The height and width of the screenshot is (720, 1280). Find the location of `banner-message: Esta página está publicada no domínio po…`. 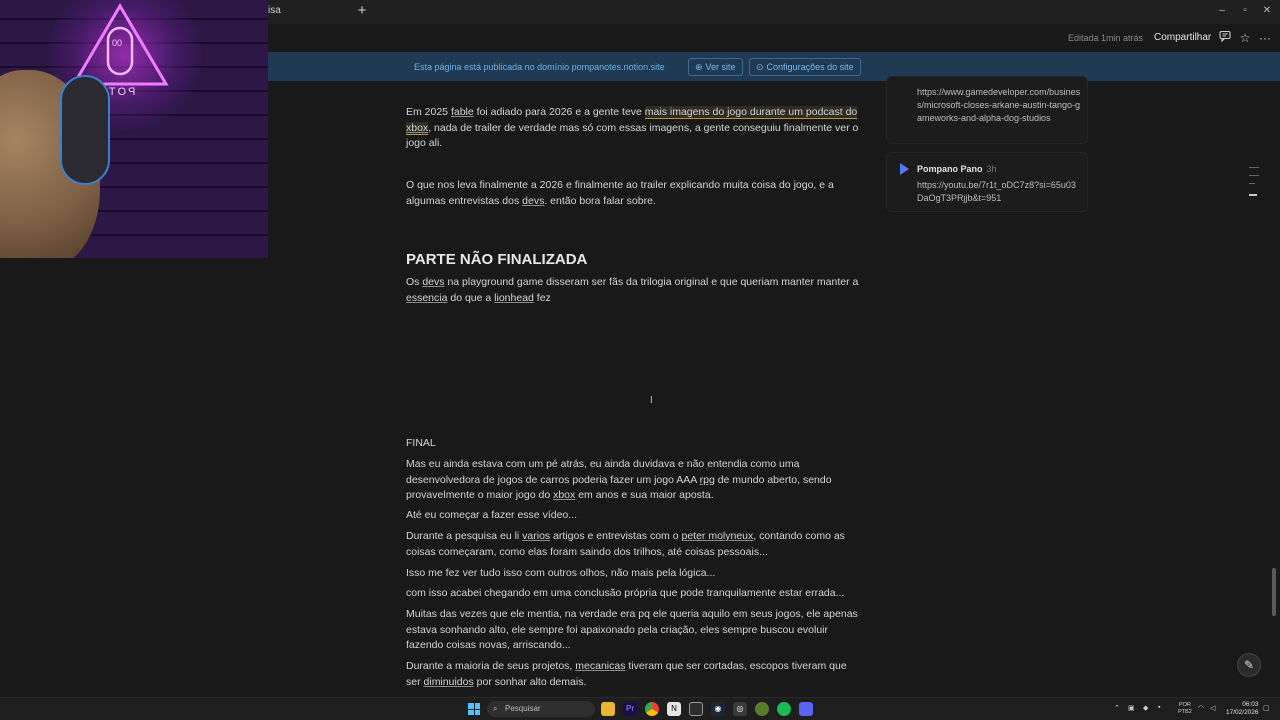

banner-message: Esta página está publicada no domínio po… is located at coordinates (539, 67).